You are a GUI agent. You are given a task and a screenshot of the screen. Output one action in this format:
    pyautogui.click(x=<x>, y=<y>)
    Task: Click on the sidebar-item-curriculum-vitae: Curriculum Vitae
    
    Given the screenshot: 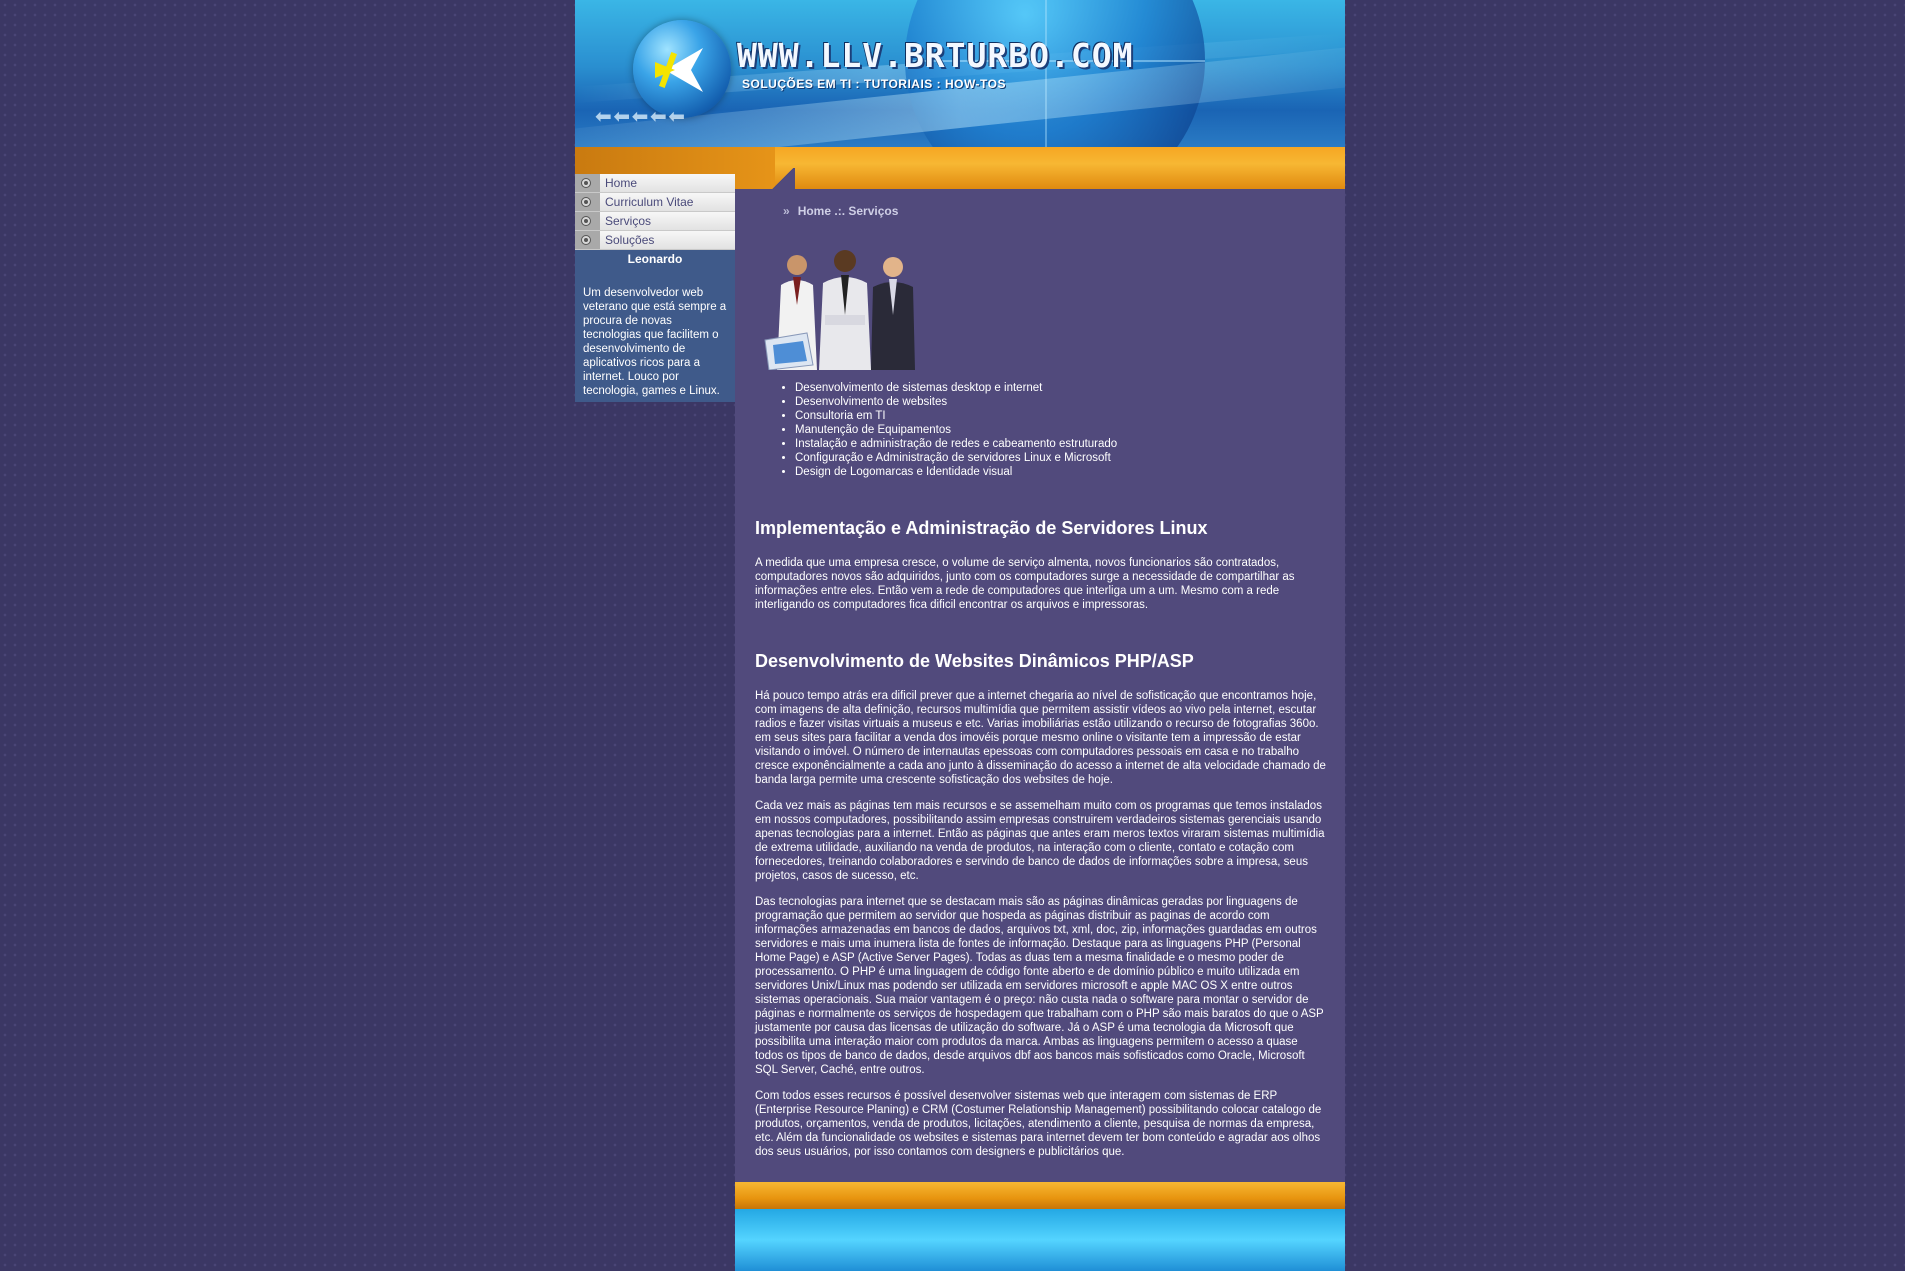 What is the action you would take?
    pyautogui.click(x=655, y=202)
    